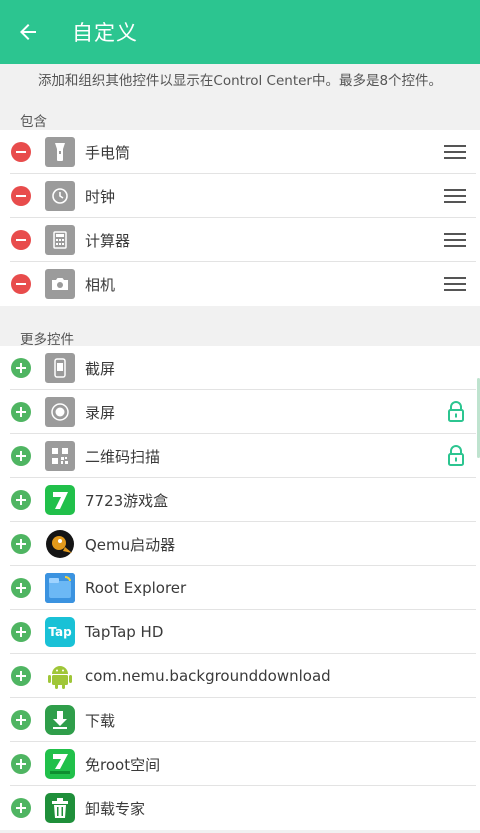 This screenshot has width=480, height=833. What do you see at coordinates (136, 588) in the screenshot?
I see `item-label: Root Explorer` at bounding box center [136, 588].